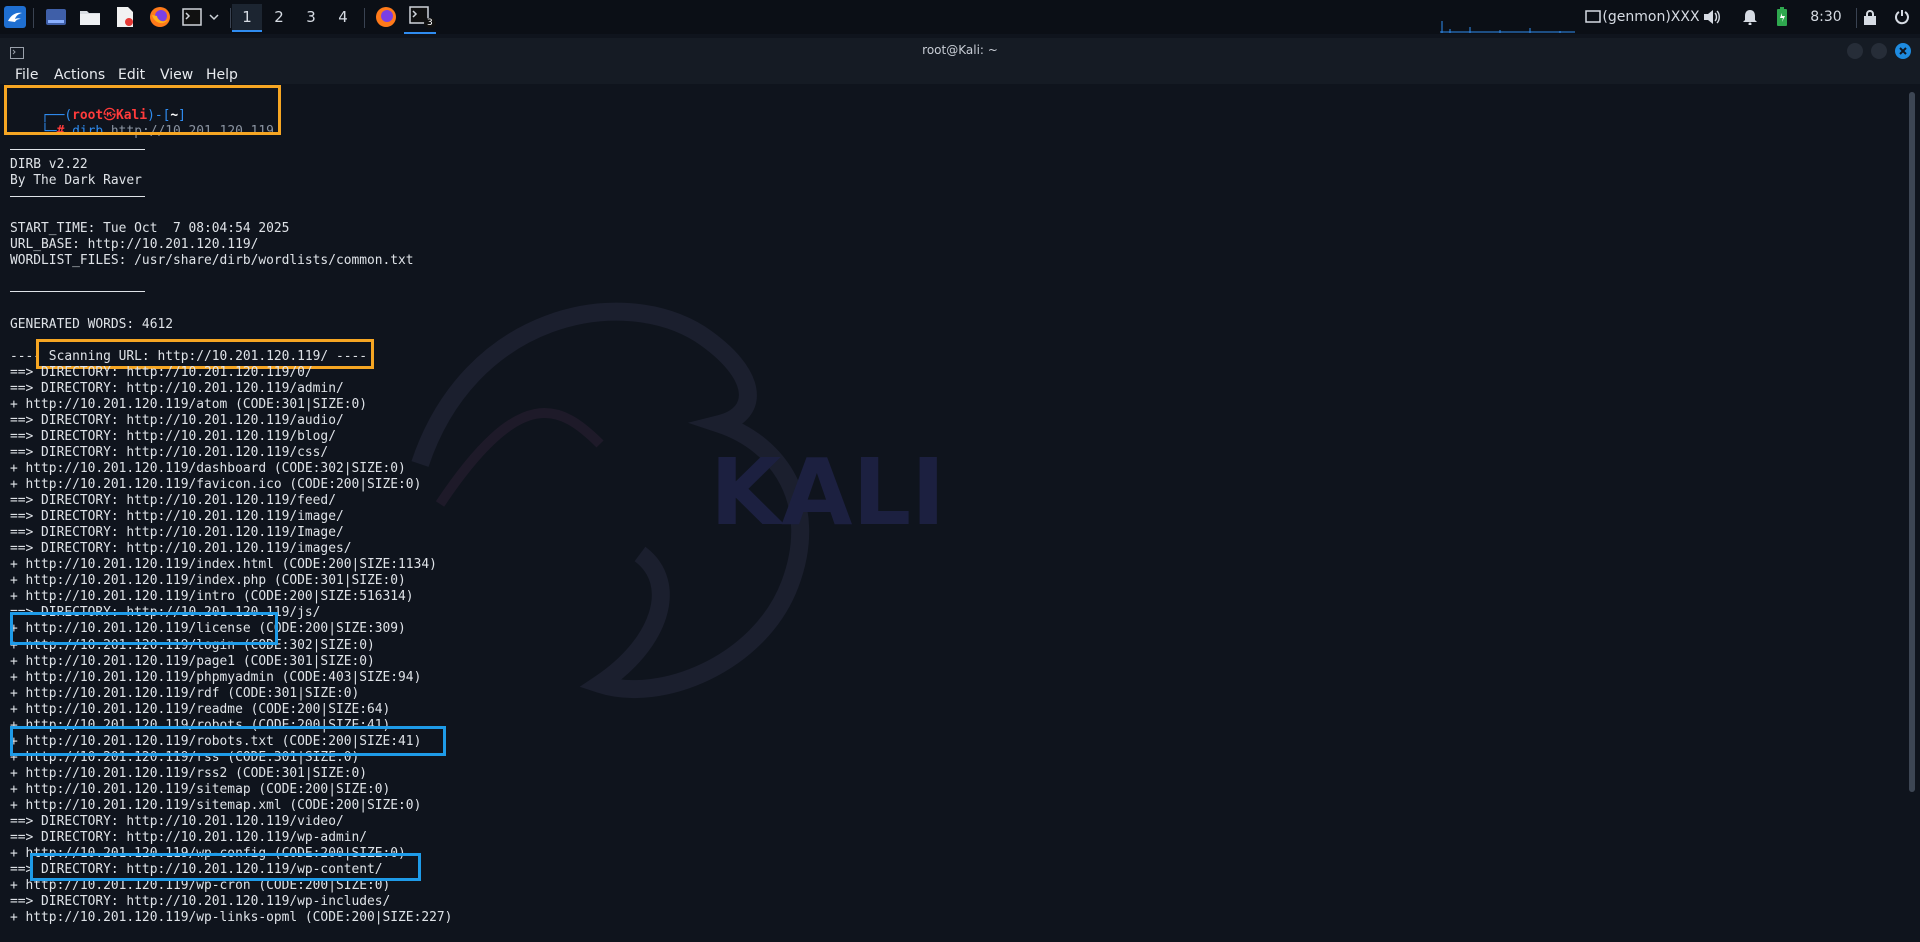  I want to click on desktop-icon, so click(56, 17).